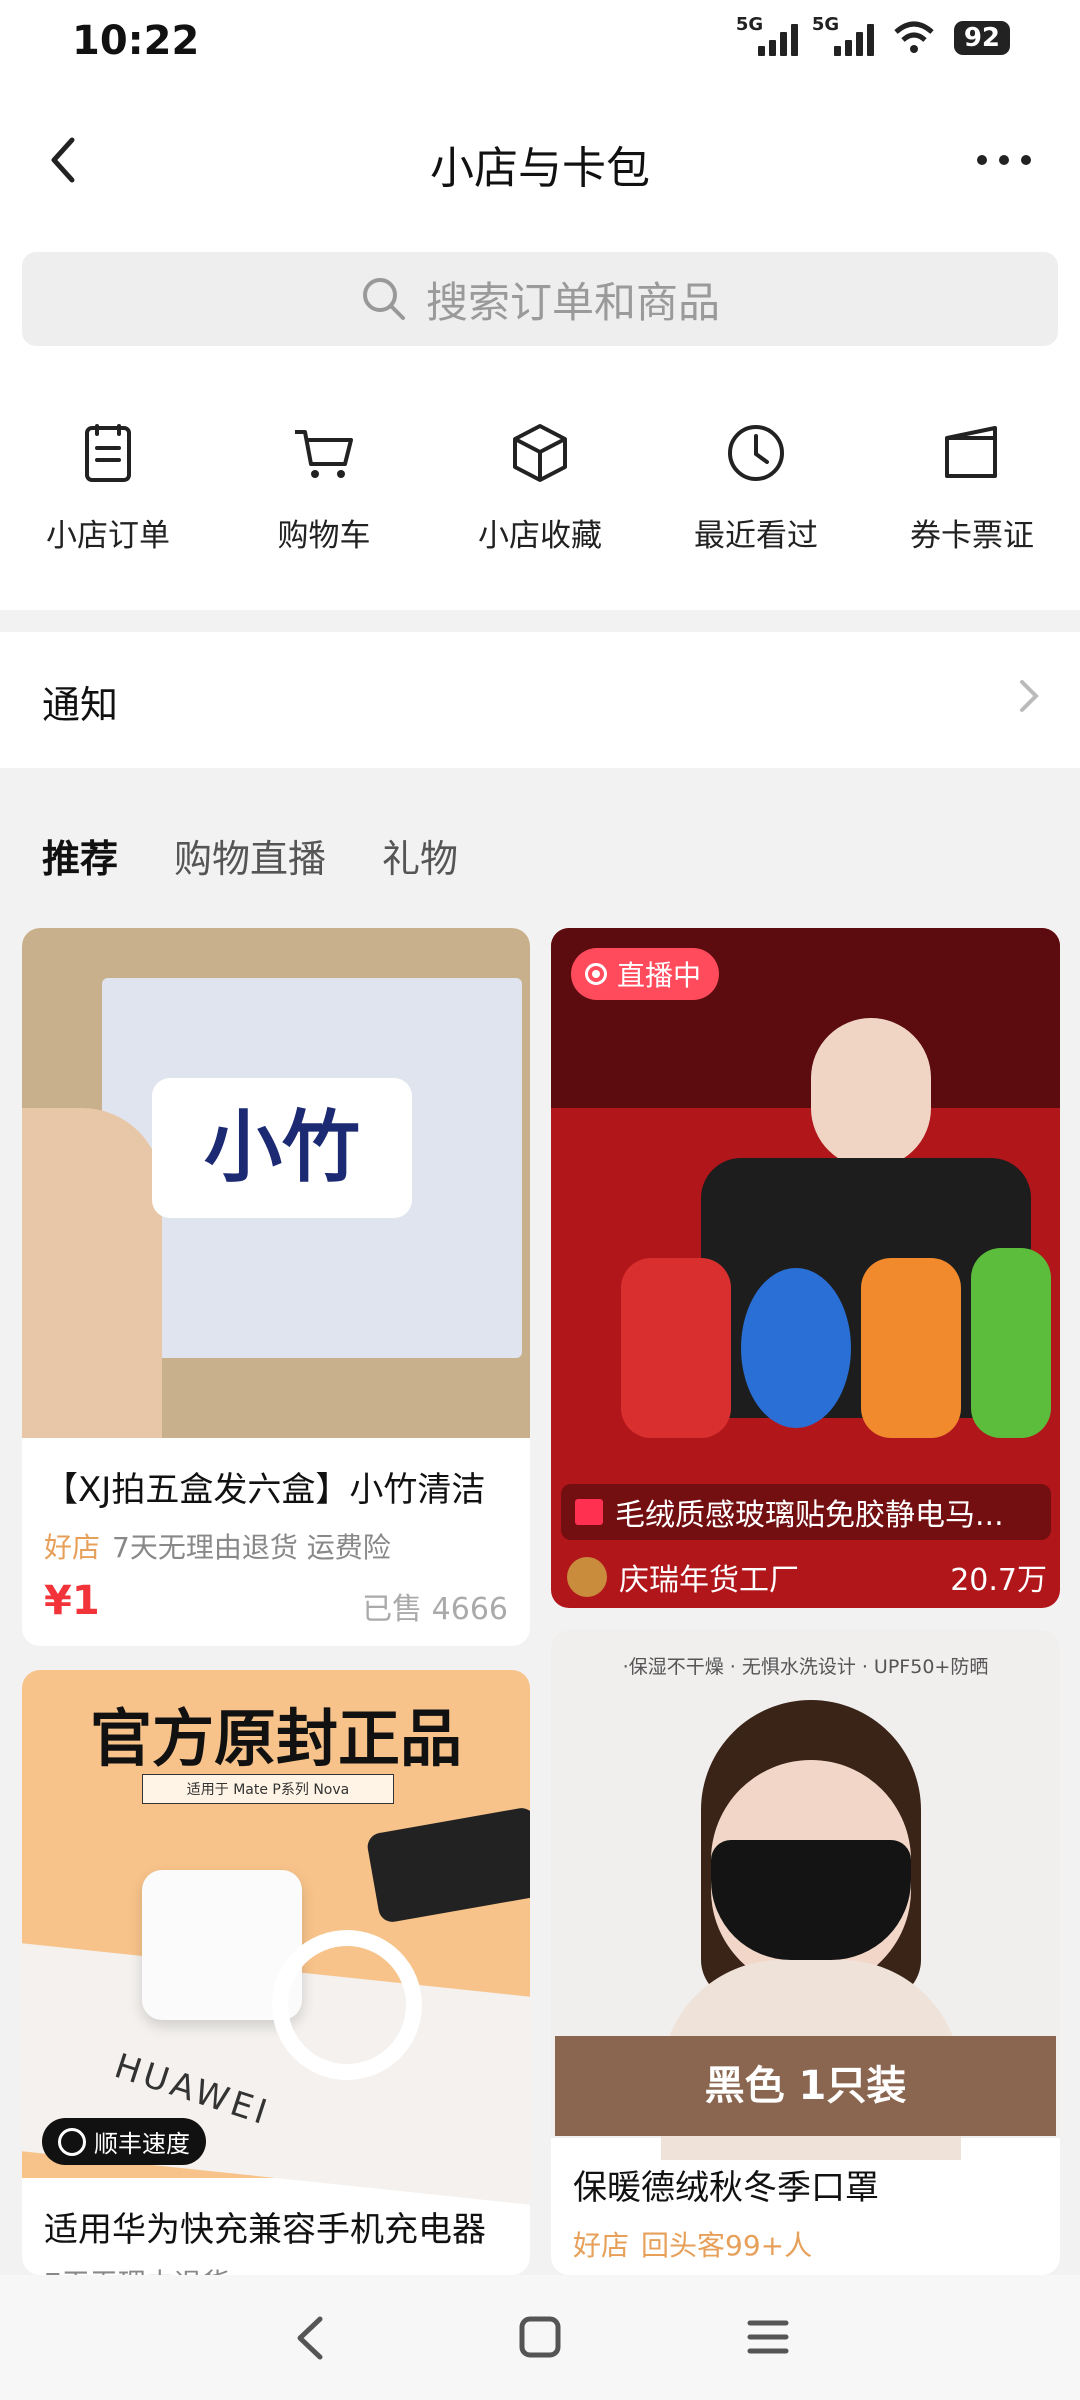 The image size is (1080, 2400). I want to click on signal-icon-2: 5G, so click(843, 35).